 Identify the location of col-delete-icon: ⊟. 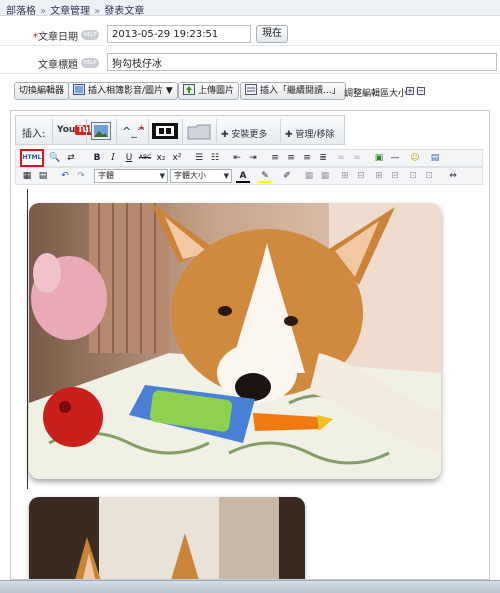
(395, 176).